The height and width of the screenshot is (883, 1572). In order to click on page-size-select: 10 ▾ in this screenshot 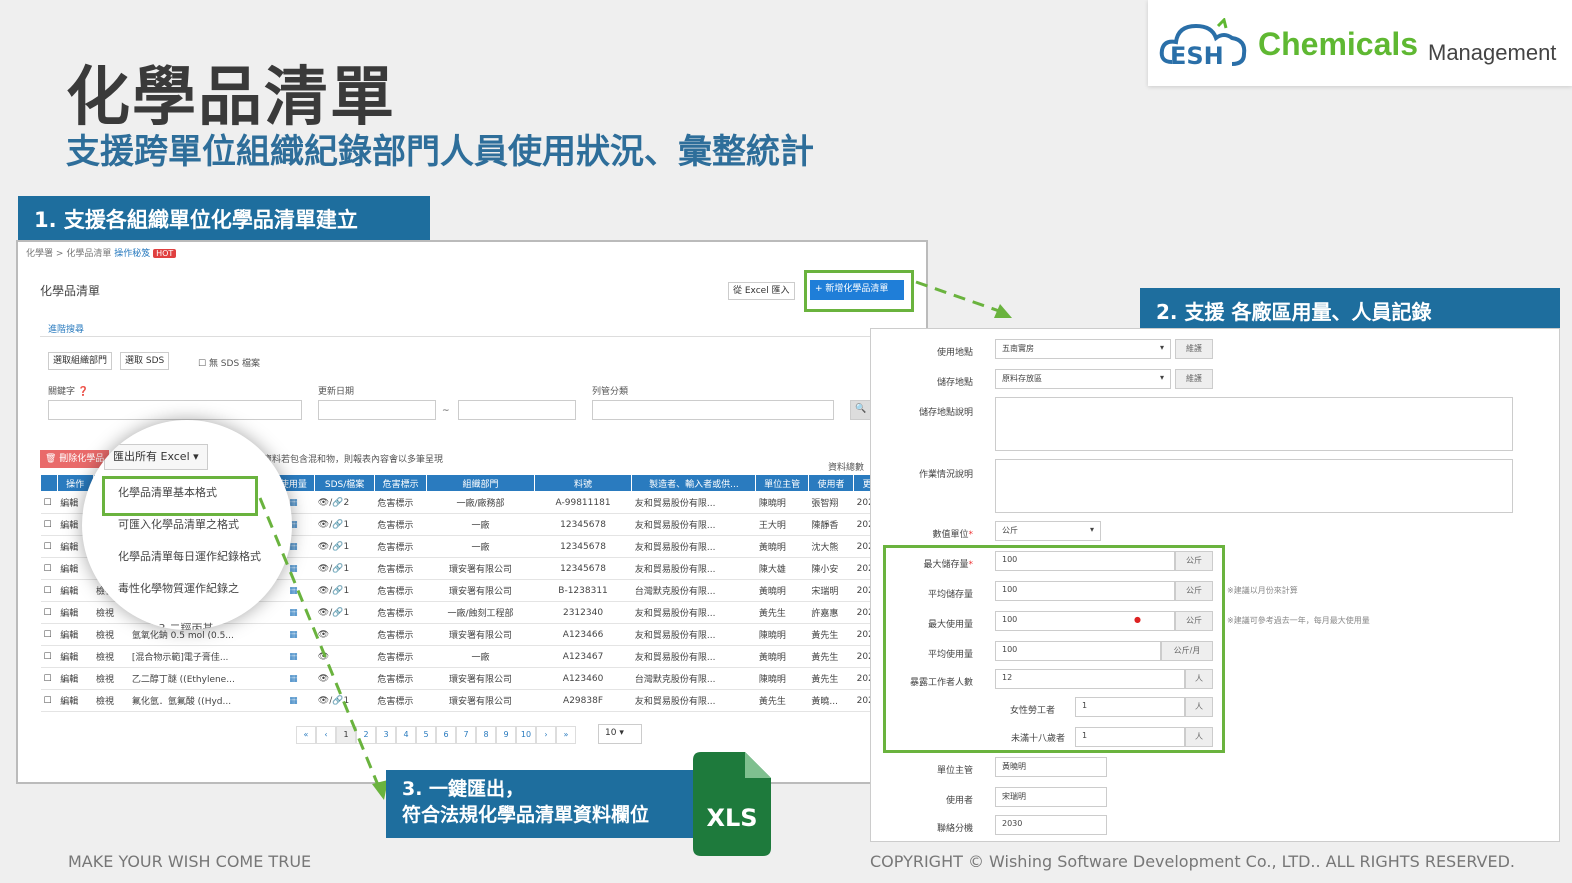, I will do `click(620, 734)`.